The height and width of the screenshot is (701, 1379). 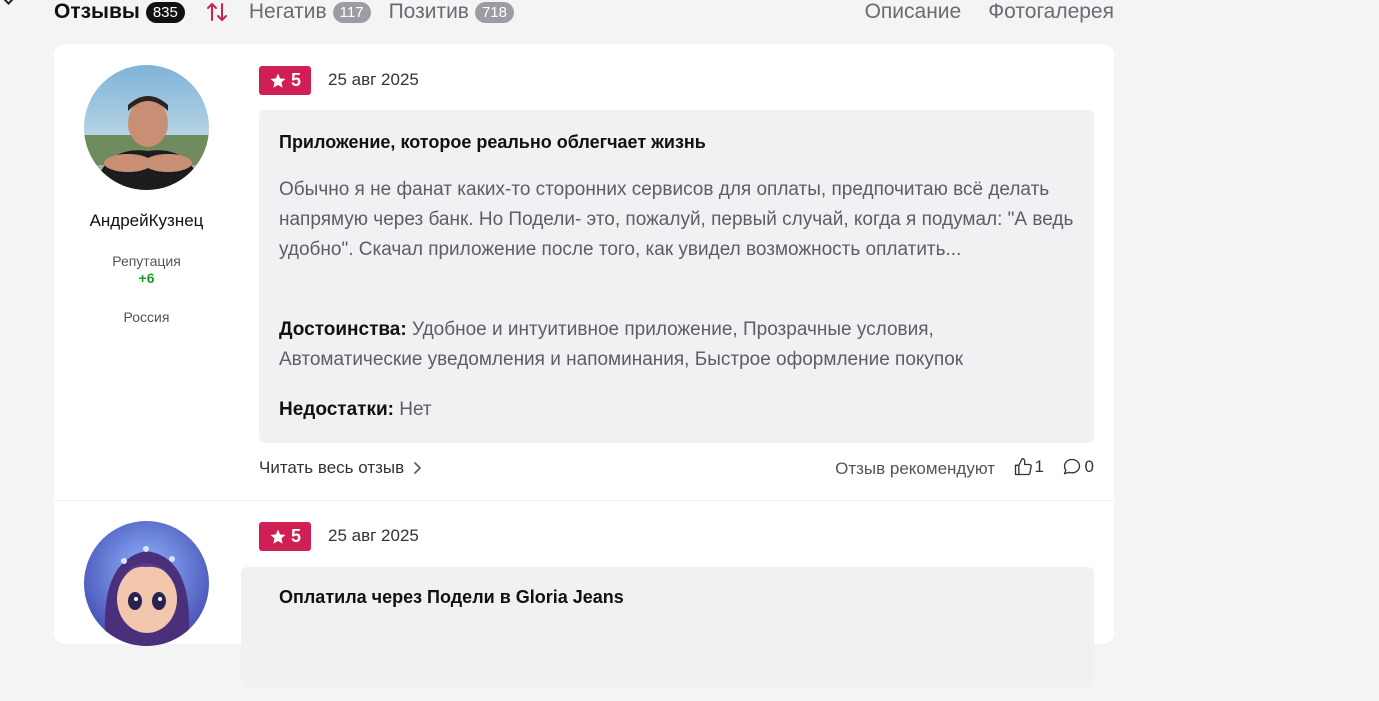 I want to click on author-name: АндрейКузнец, so click(x=146, y=221).